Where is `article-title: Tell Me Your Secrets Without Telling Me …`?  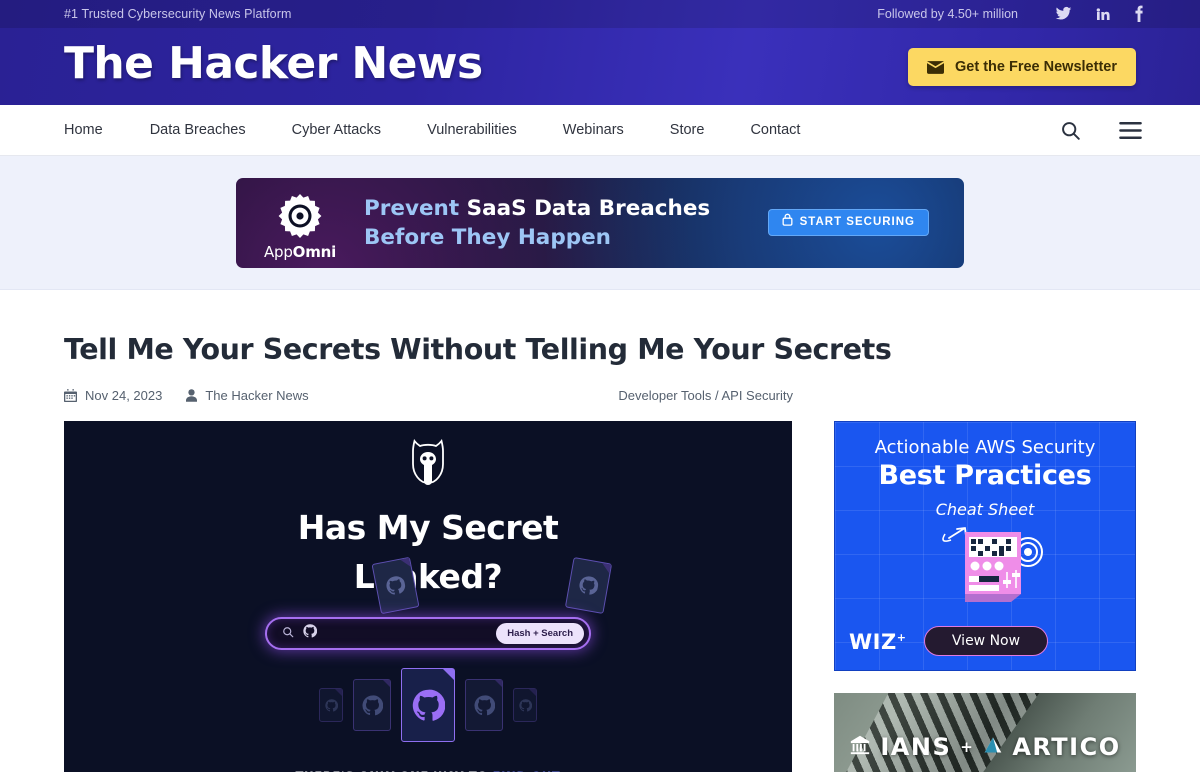
article-title: Tell Me Your Secrets Without Telling Me … is located at coordinates (478, 349).